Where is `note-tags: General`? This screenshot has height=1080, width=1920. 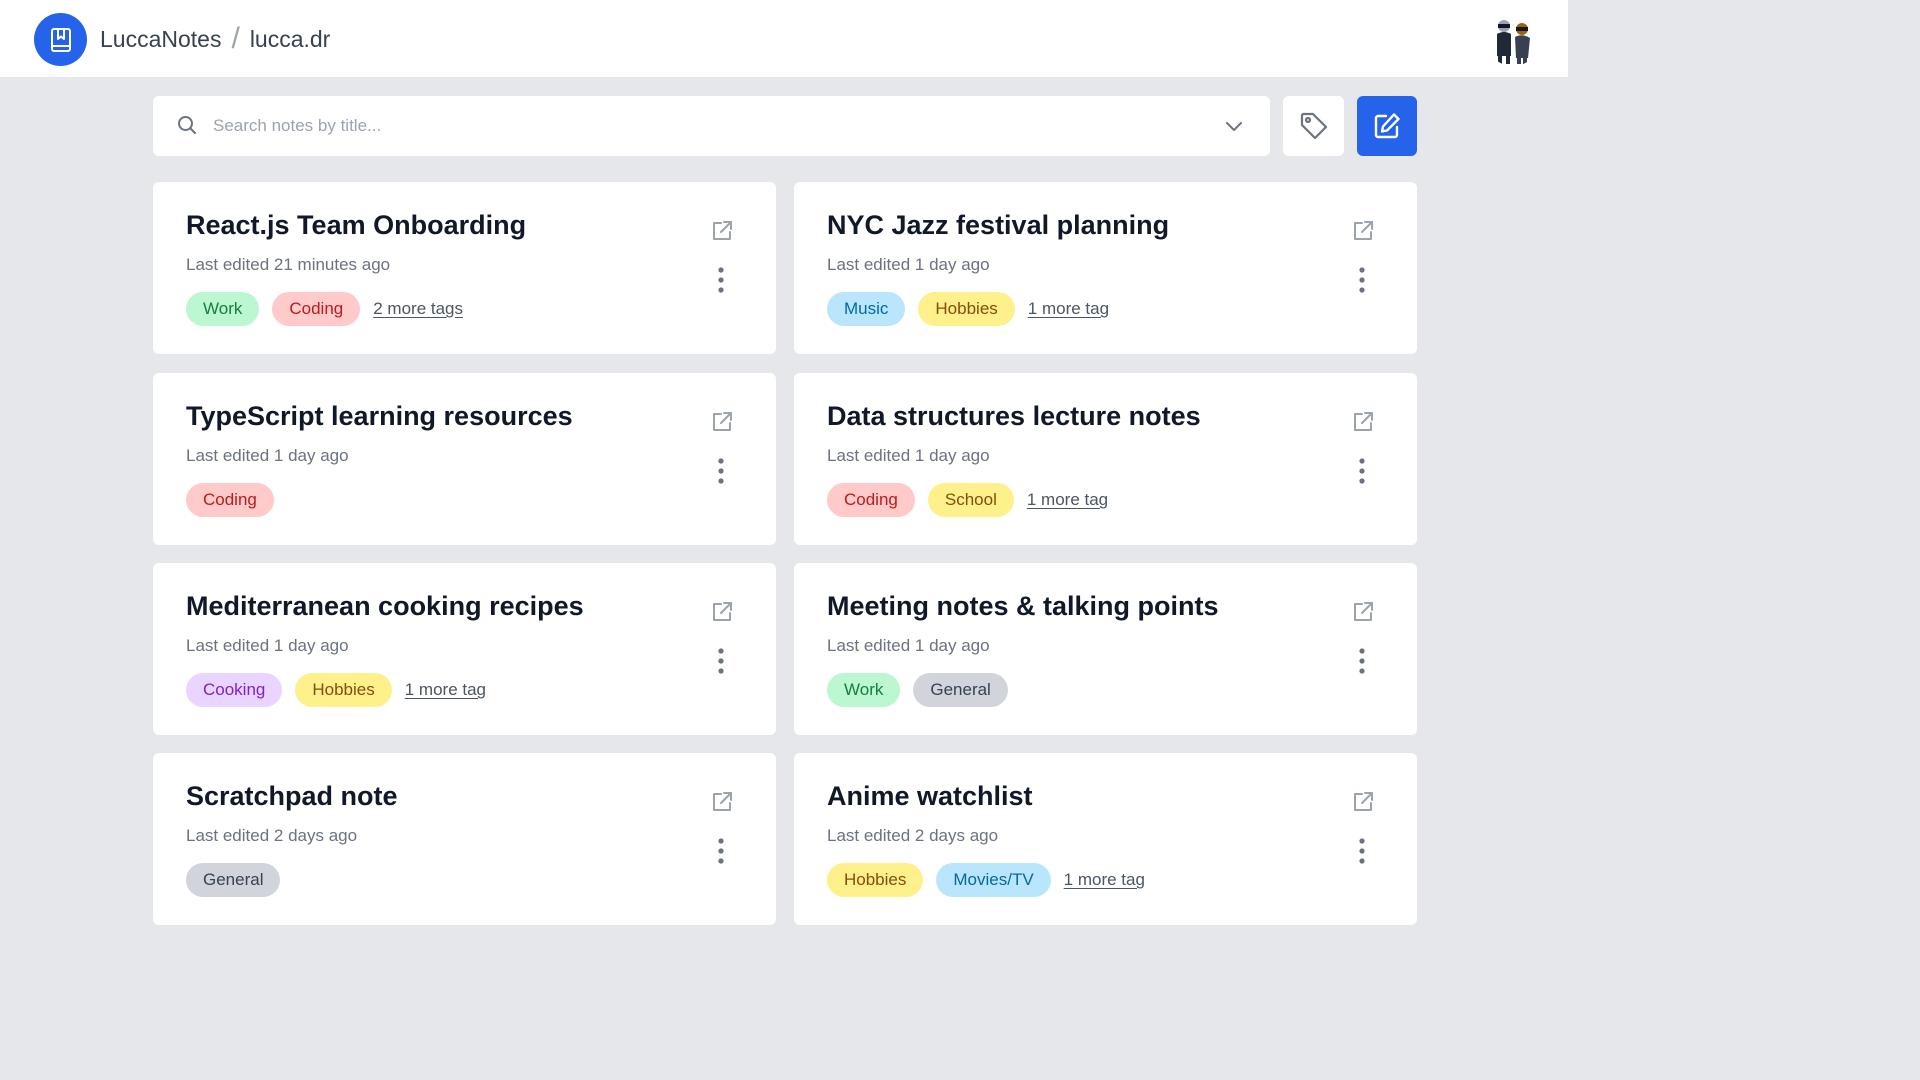
note-tags: General is located at coordinates (233, 880).